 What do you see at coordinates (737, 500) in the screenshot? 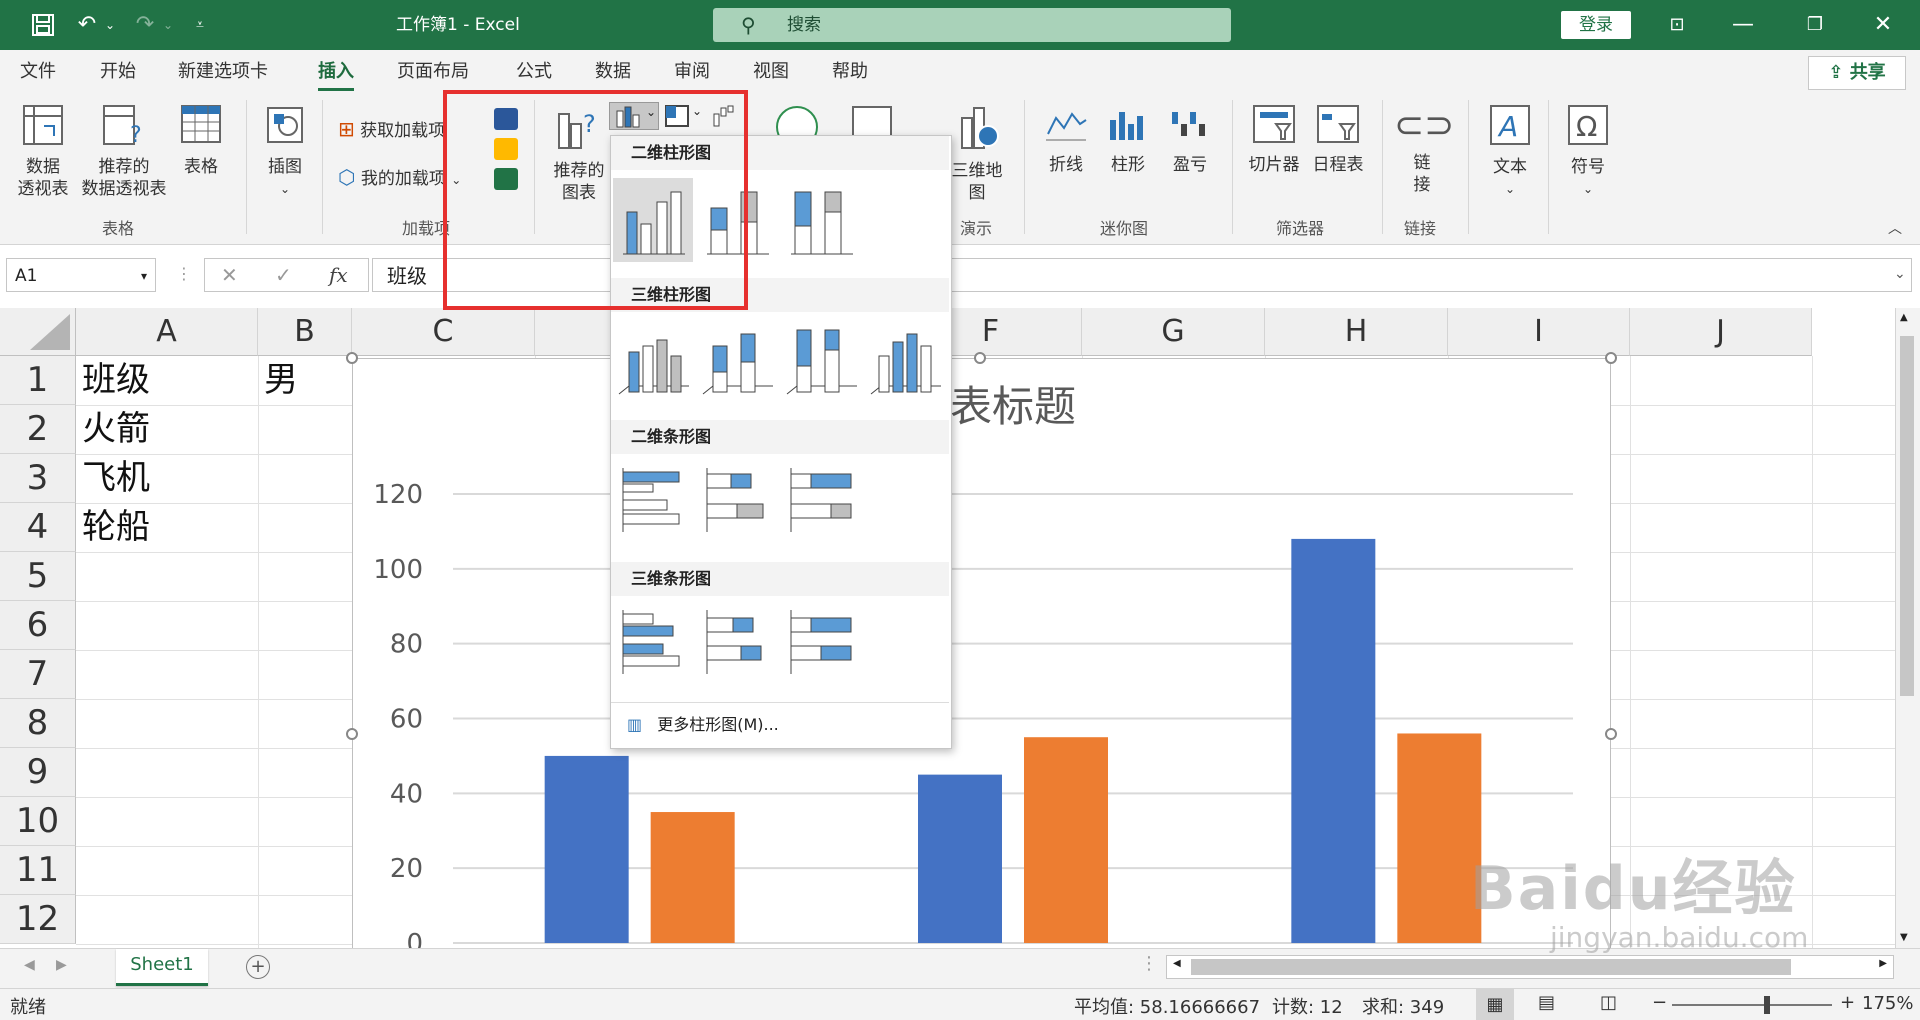
I see `stacked-bar-option` at bounding box center [737, 500].